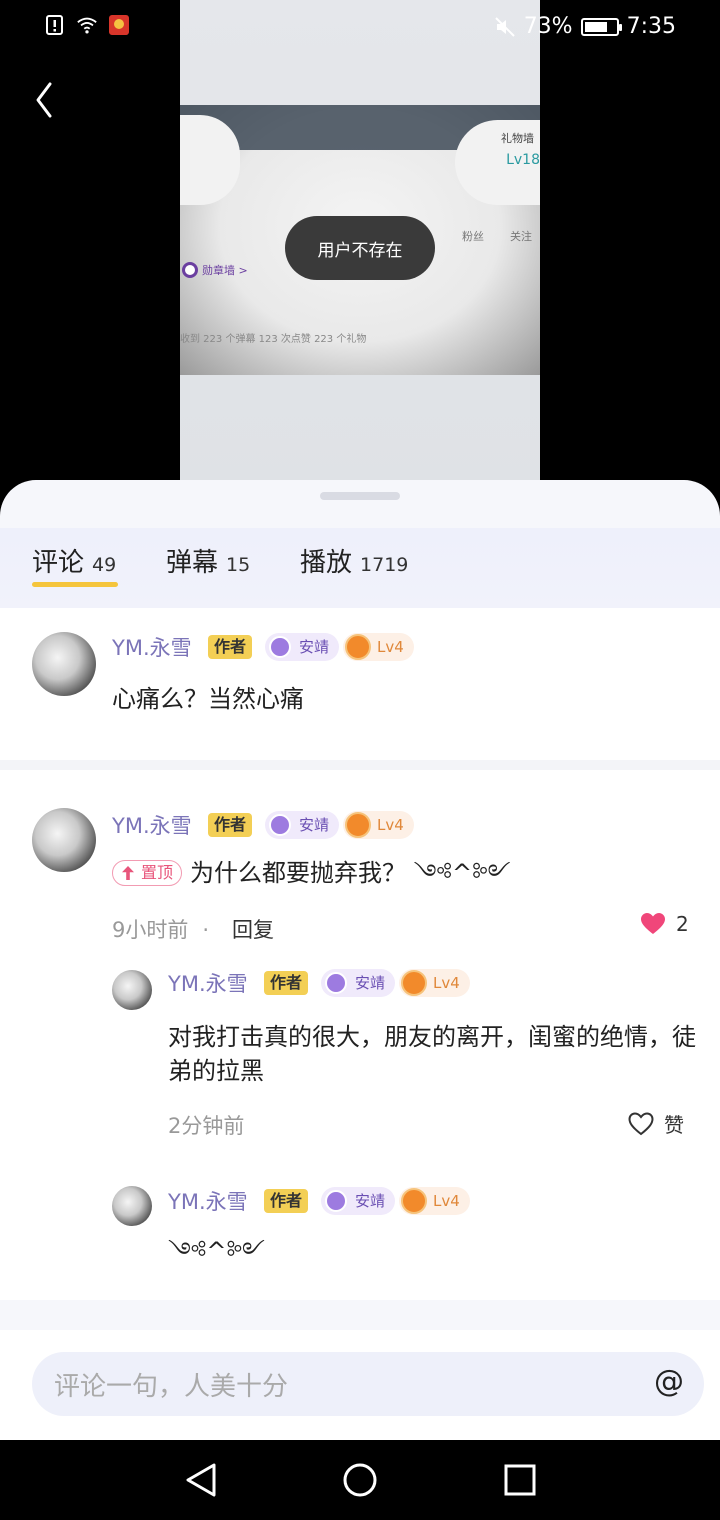  What do you see at coordinates (360, 684) in the screenshot?
I see `comment-item: YM.永雪 作者 安靖 Lv4 心痛么？当然心痛` at bounding box center [360, 684].